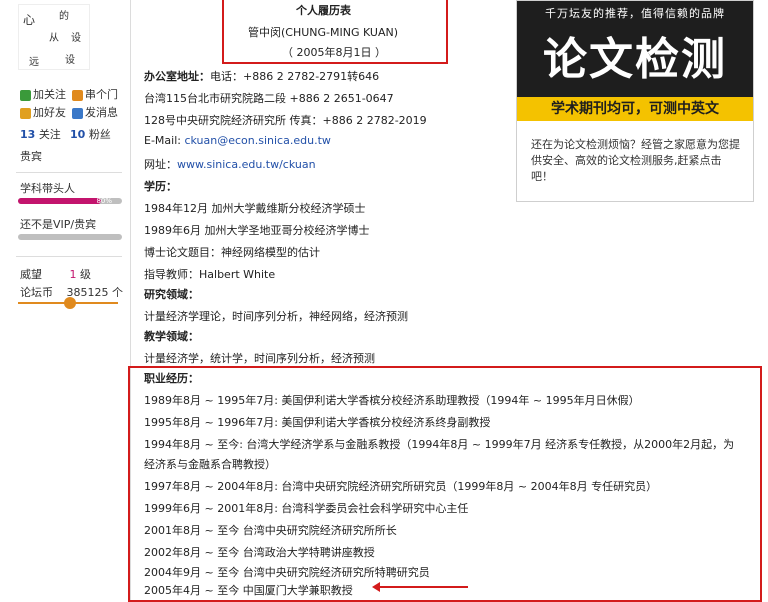 This screenshot has height=602, width=768. I want to click on education-item: 博士论文题目：神经网络模型的估计, so click(232, 252).